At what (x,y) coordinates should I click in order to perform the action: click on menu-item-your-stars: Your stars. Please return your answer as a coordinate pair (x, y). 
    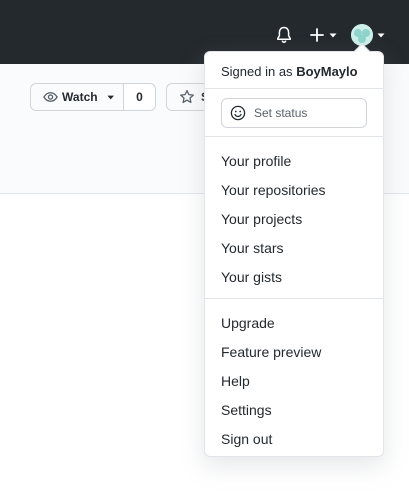
    Looking at the image, I should click on (252, 248).